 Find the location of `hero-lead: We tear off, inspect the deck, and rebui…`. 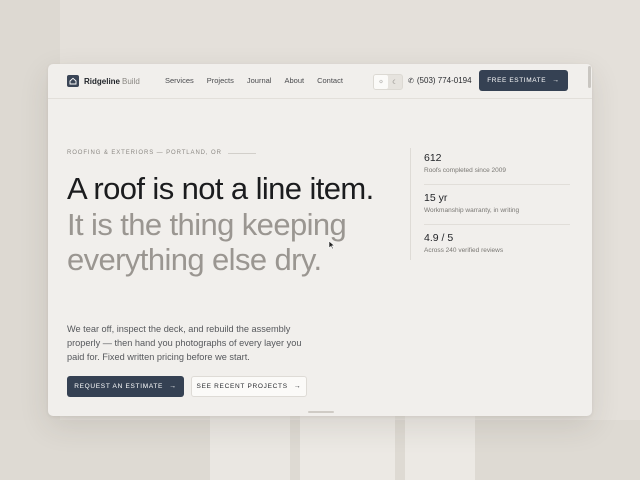

hero-lead: We tear off, inspect the deck, and rebui… is located at coordinates (184, 343).